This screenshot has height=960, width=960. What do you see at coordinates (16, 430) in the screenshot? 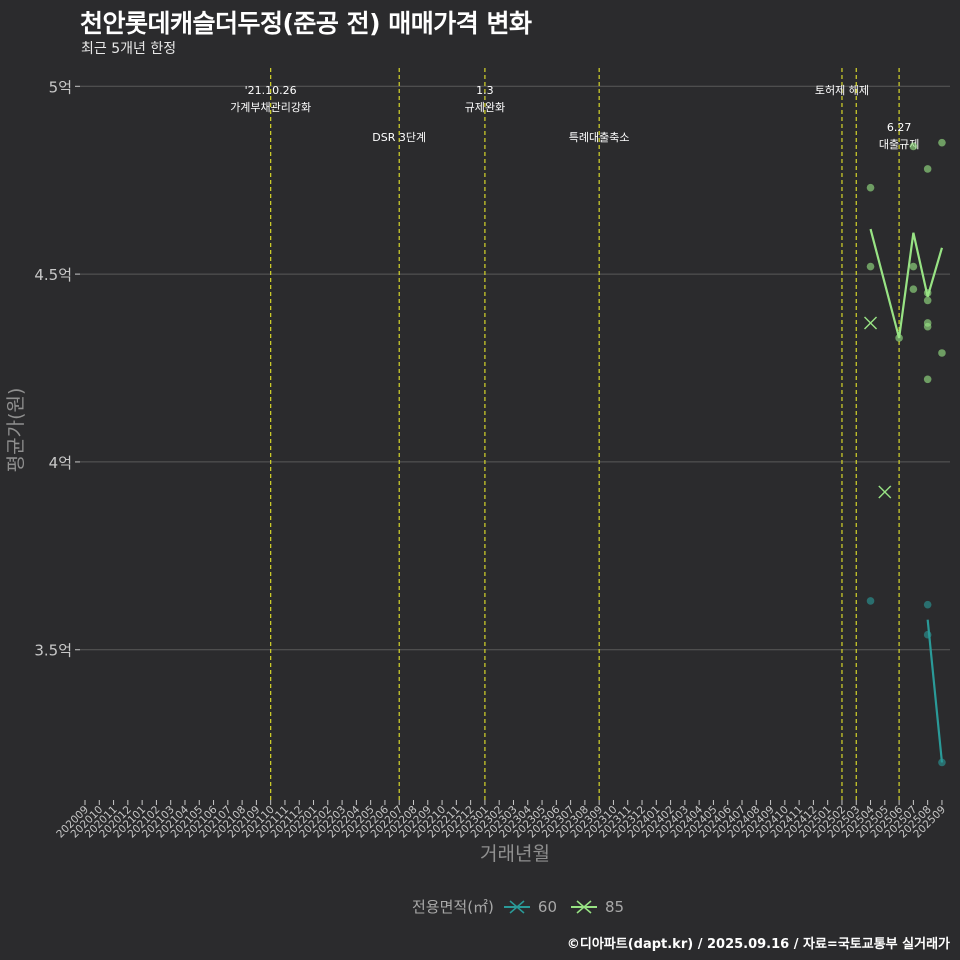
I see `y-axis-label: 평균가(원)` at bounding box center [16, 430].